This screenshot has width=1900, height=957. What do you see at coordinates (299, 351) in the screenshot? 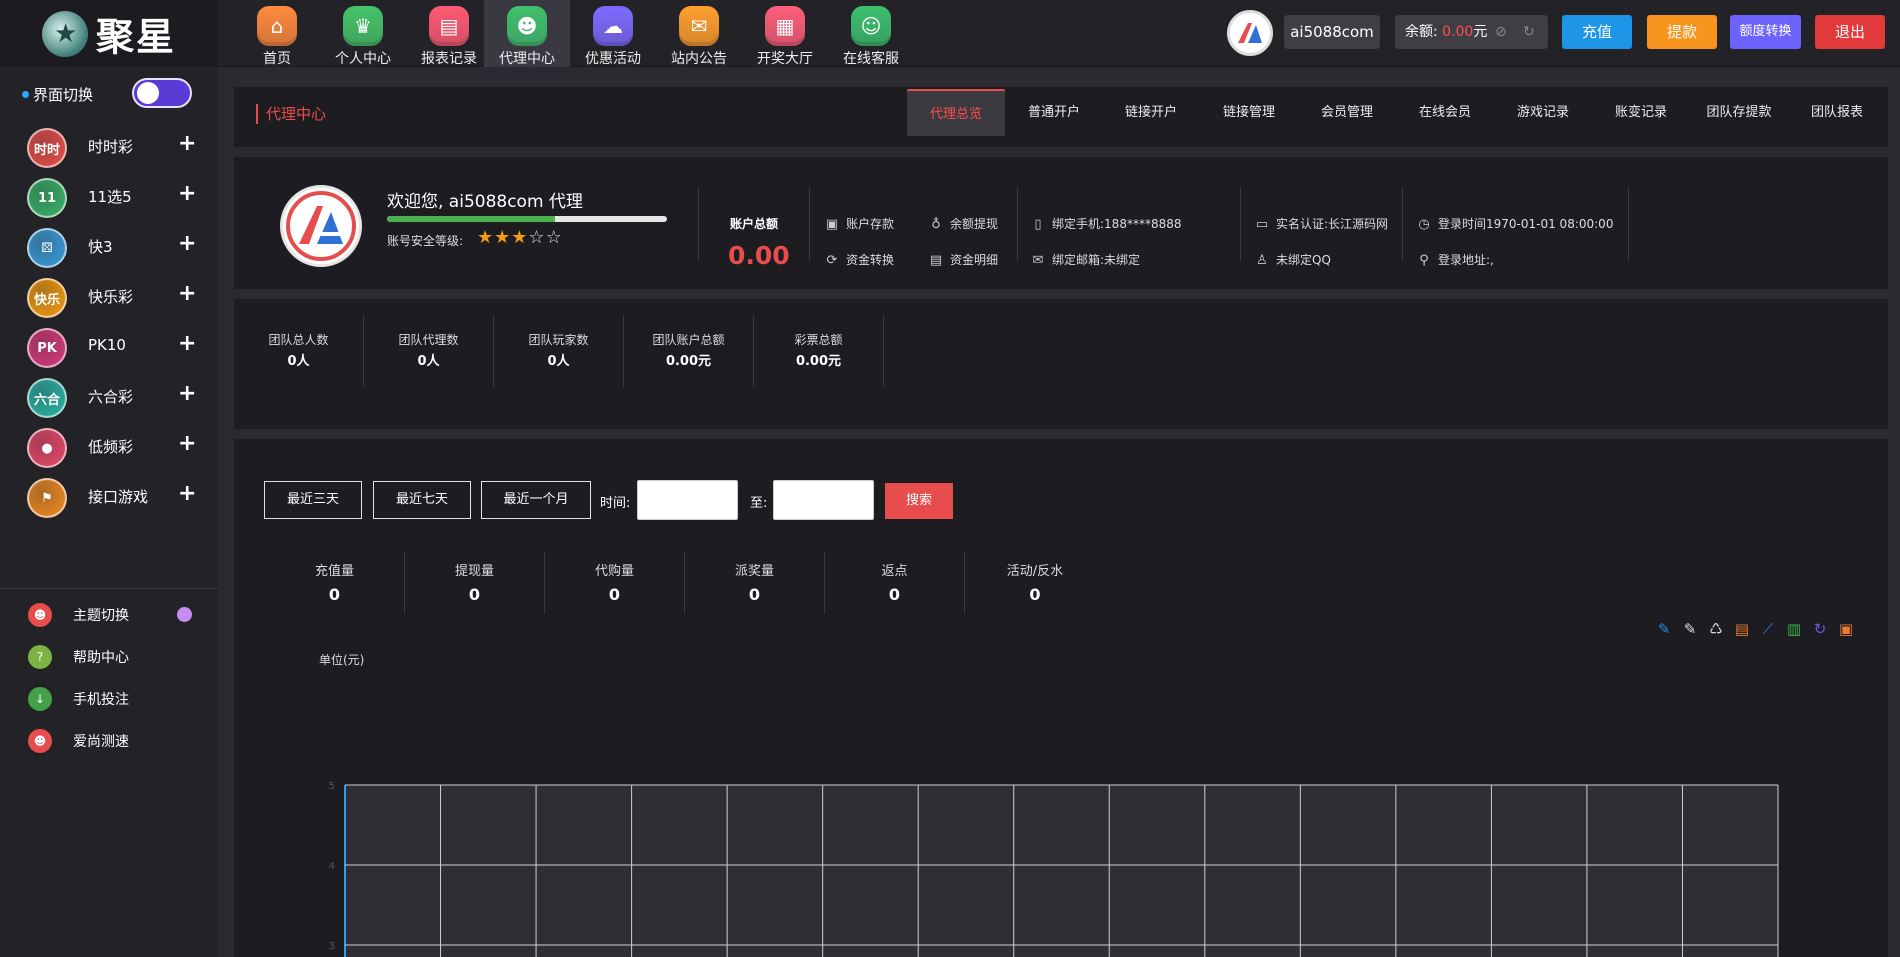
I see `team-stat: 团队总人数 0人` at bounding box center [299, 351].